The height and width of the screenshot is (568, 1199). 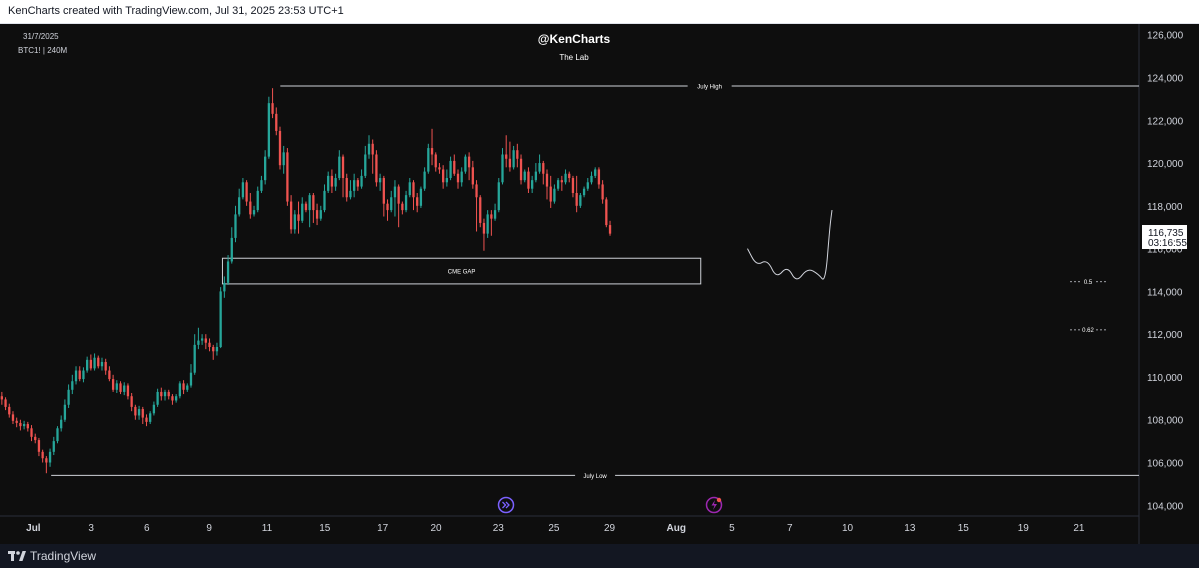 I want to click on price-tick-label: 118,000, so click(x=1165, y=207).